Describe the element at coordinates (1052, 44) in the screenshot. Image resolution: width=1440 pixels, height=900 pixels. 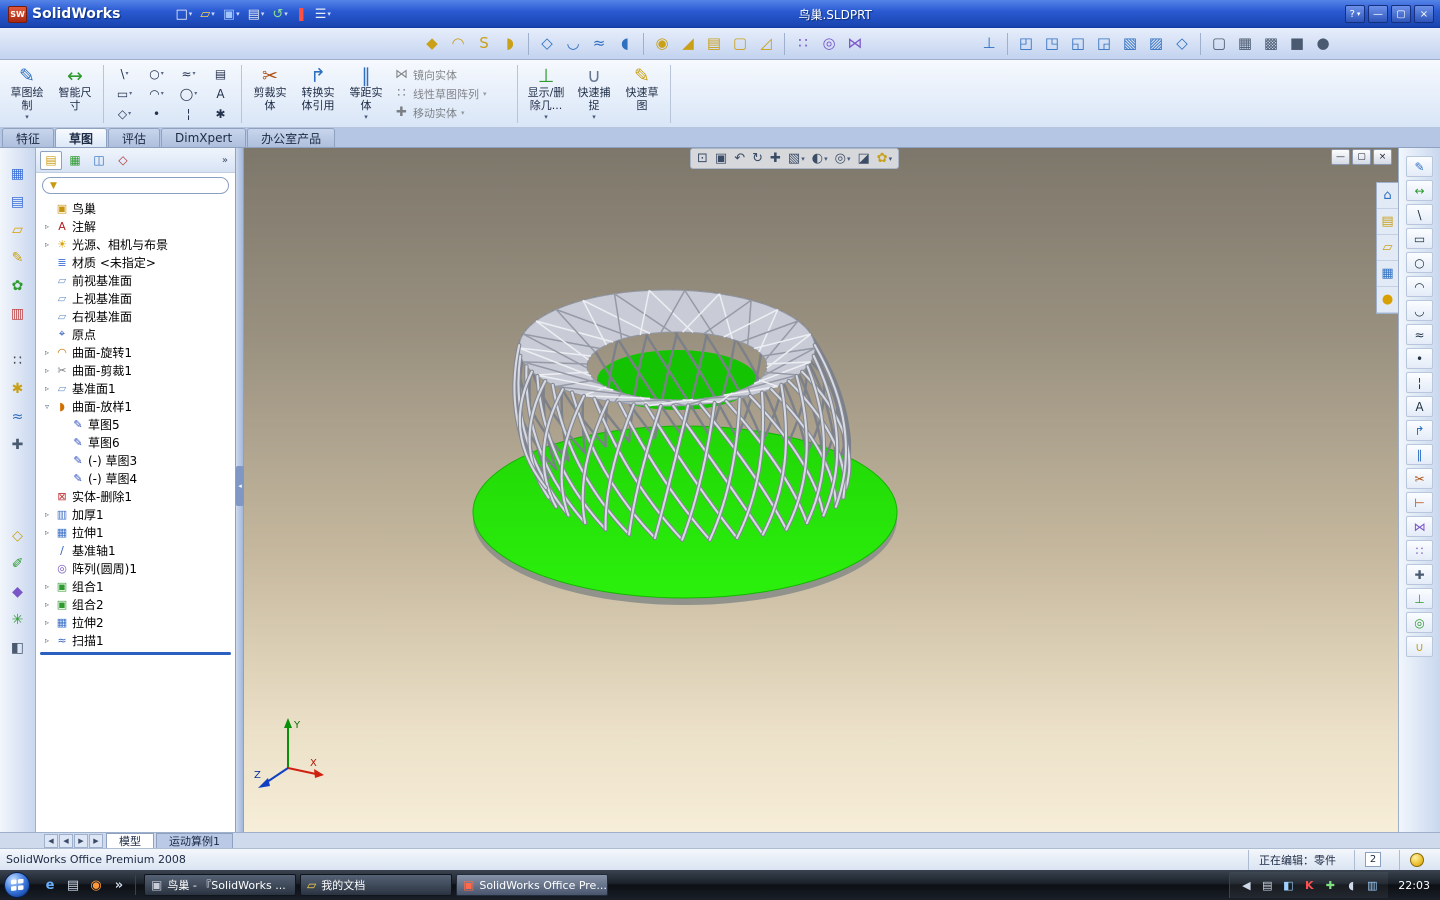
I see `view-back-icon: ◳` at that location.